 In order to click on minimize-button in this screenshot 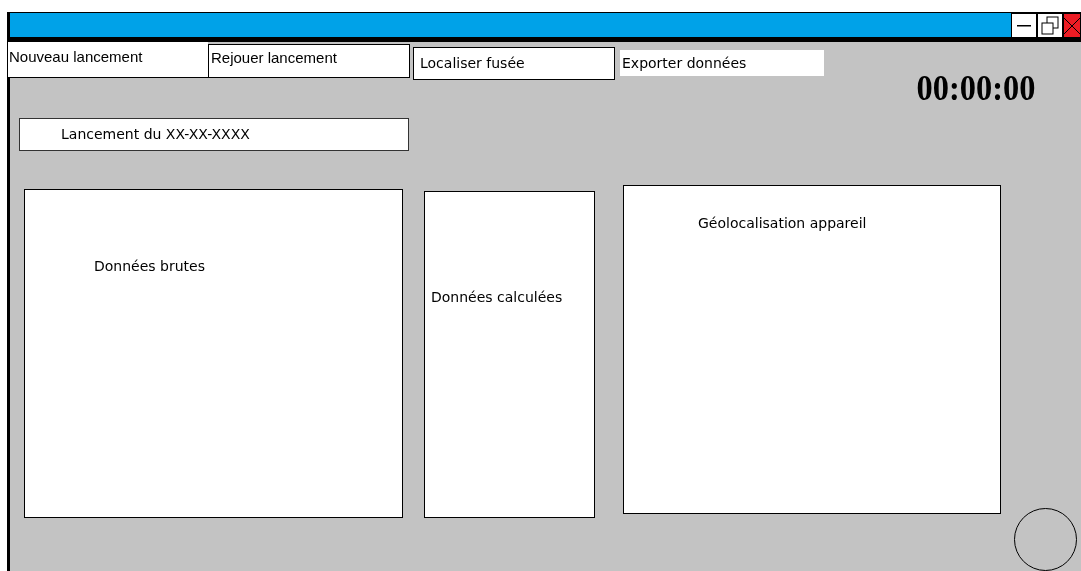, I will do `click(1024, 26)`.